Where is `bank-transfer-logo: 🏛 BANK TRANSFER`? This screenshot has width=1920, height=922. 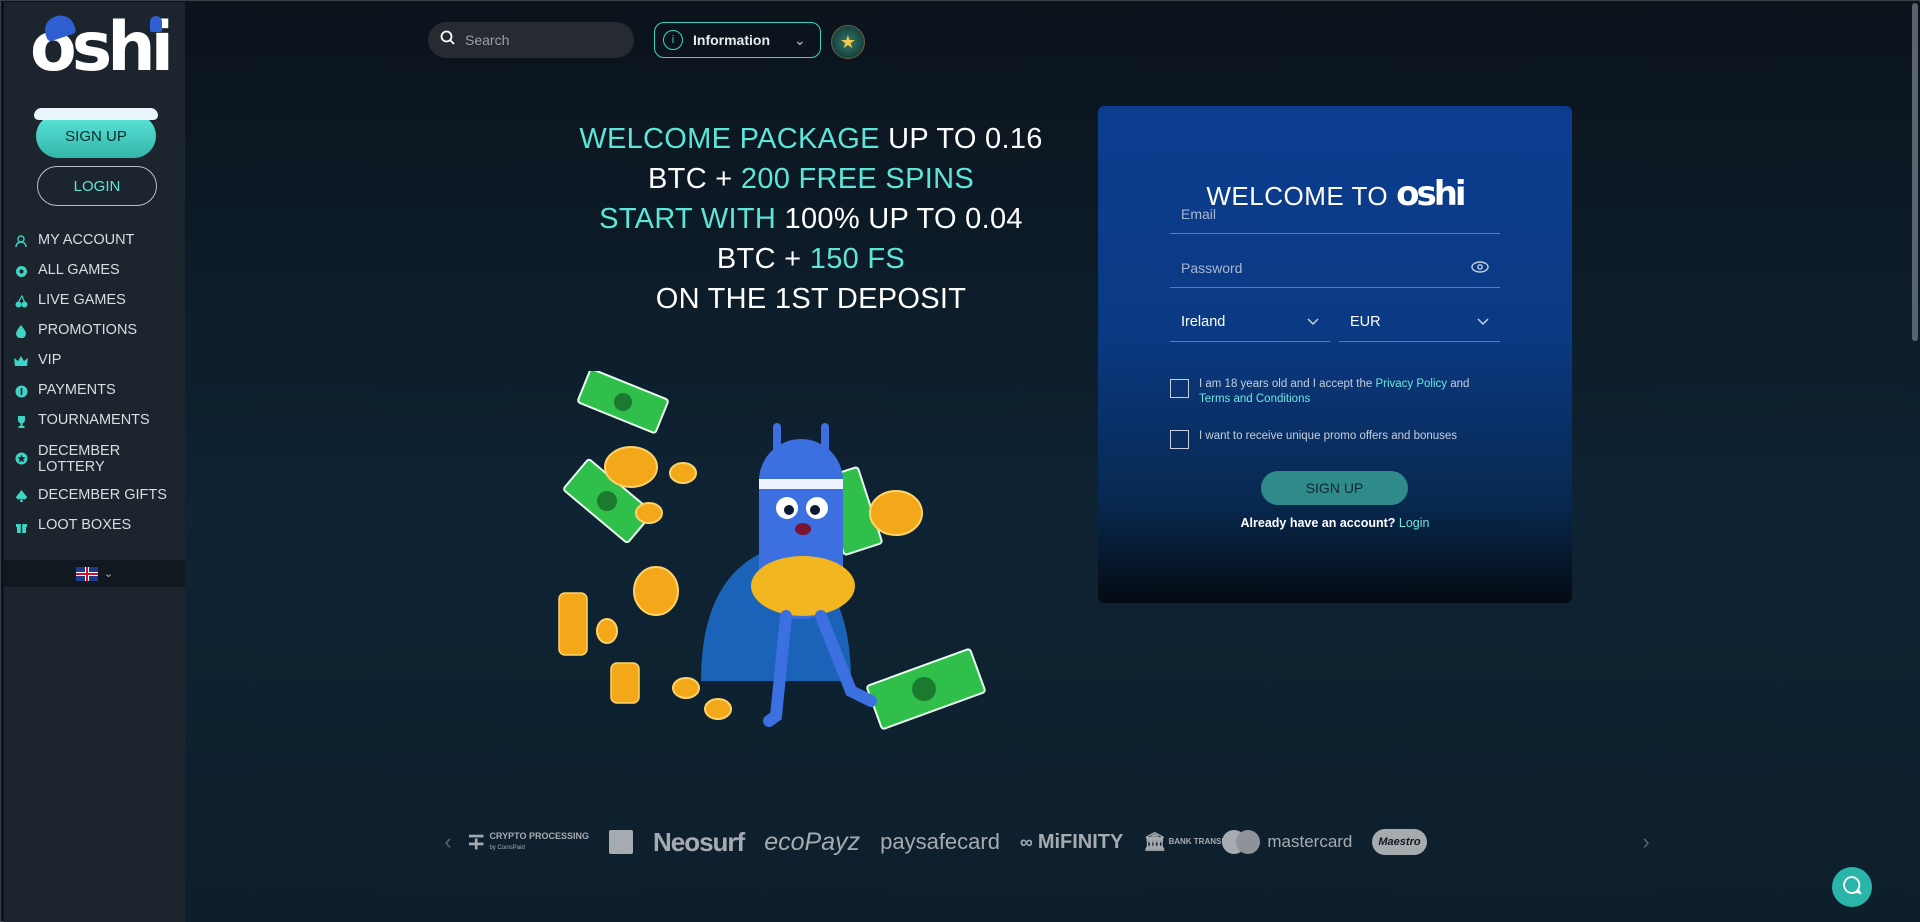
bank-transfer-logo: 🏛 BANK TRANSFER is located at coordinates (1190, 841).